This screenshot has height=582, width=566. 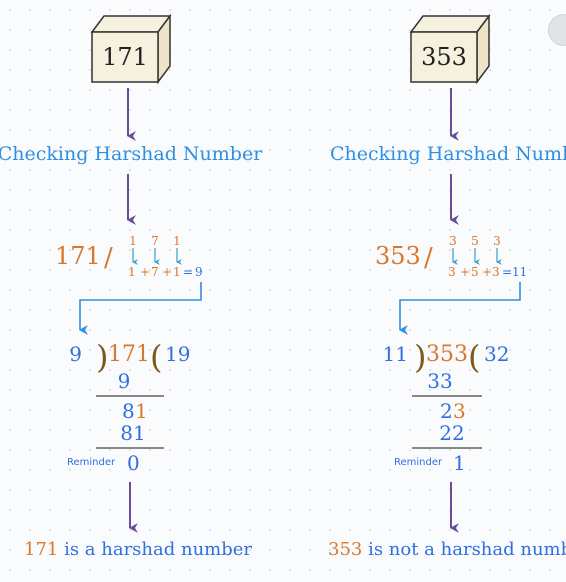 What do you see at coordinates (75, 354) in the screenshot?
I see `divisor: 9` at bounding box center [75, 354].